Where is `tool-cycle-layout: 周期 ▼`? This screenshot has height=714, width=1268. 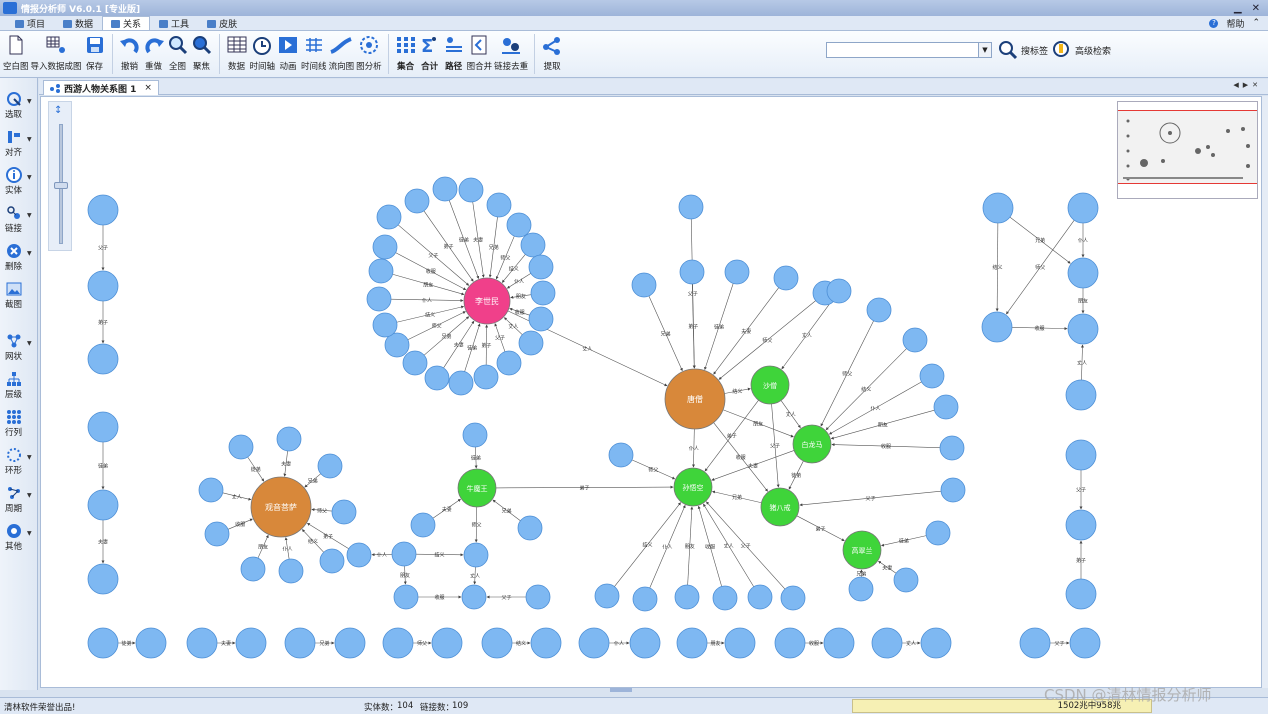 tool-cycle-layout: 周期 ▼ is located at coordinates (19, 499).